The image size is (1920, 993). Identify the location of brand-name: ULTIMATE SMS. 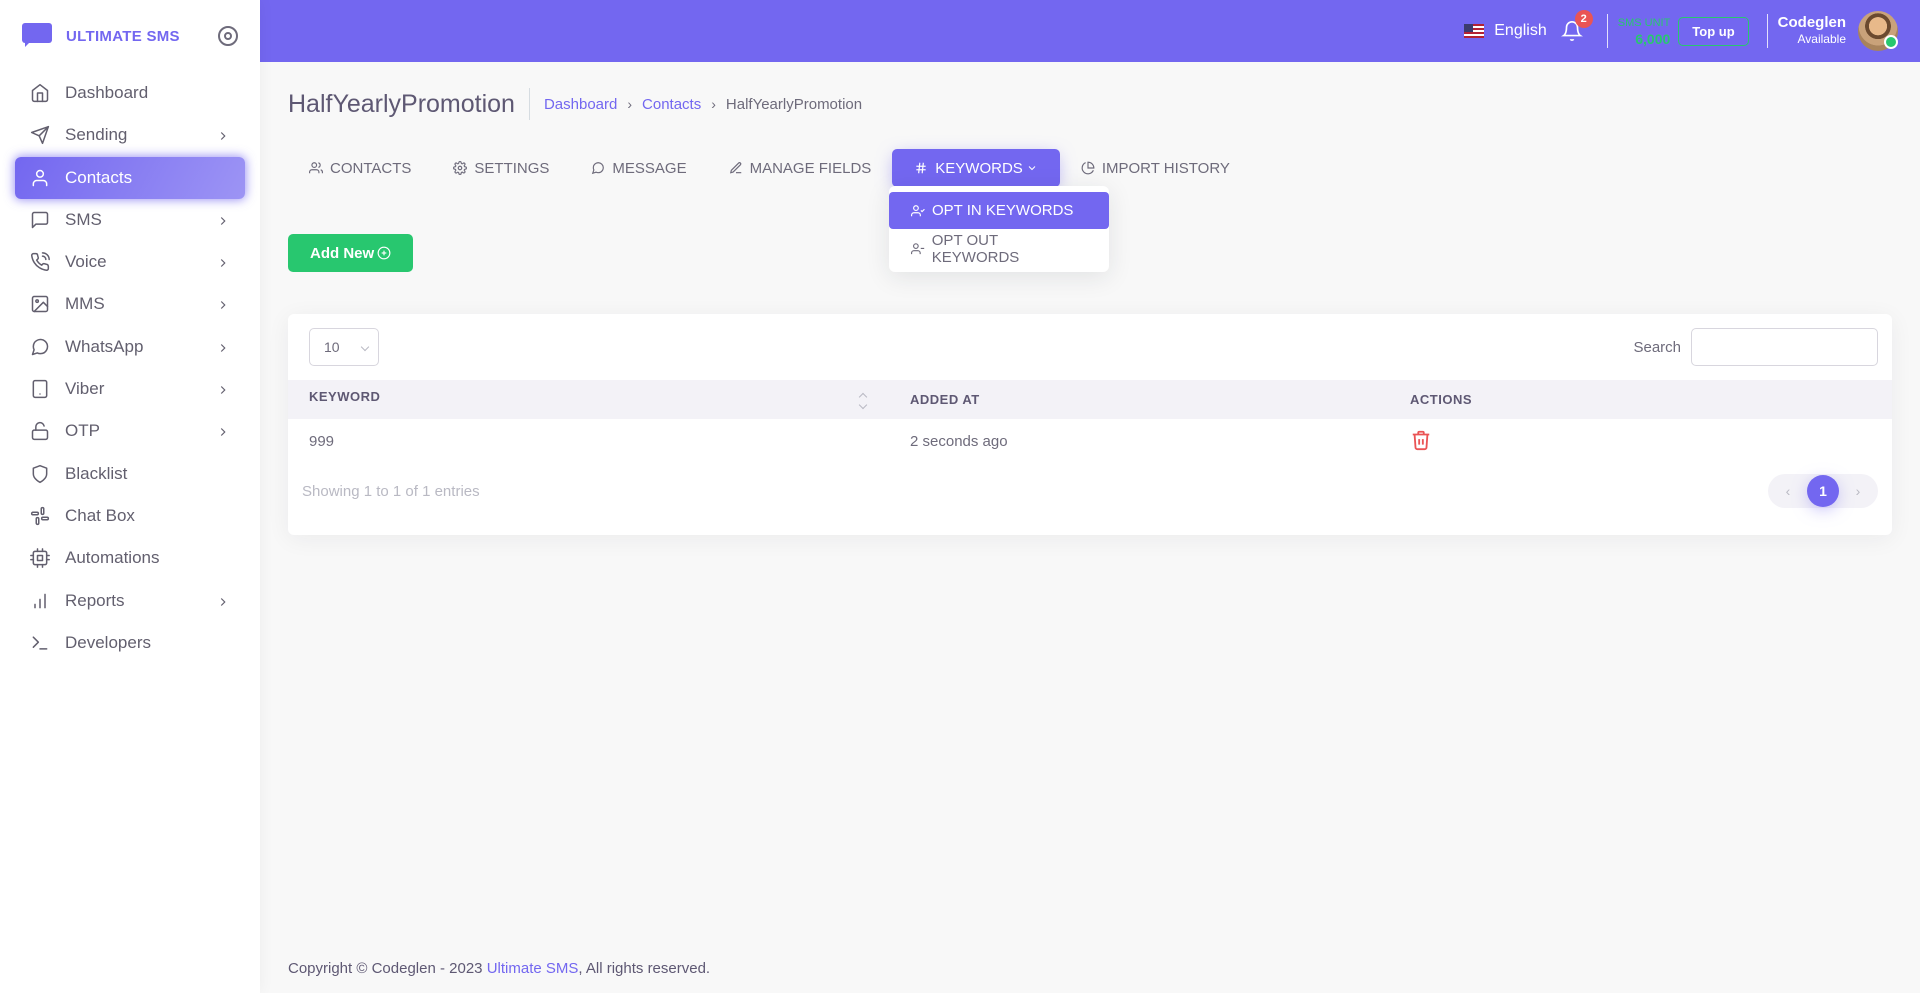
(123, 36).